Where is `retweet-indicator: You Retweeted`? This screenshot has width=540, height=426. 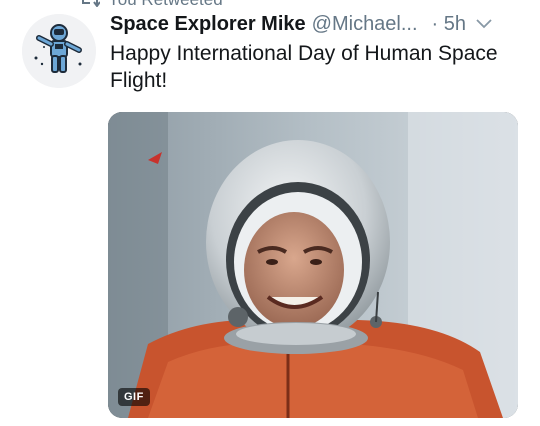 retweet-indicator: You Retweeted is located at coordinates (151, 4).